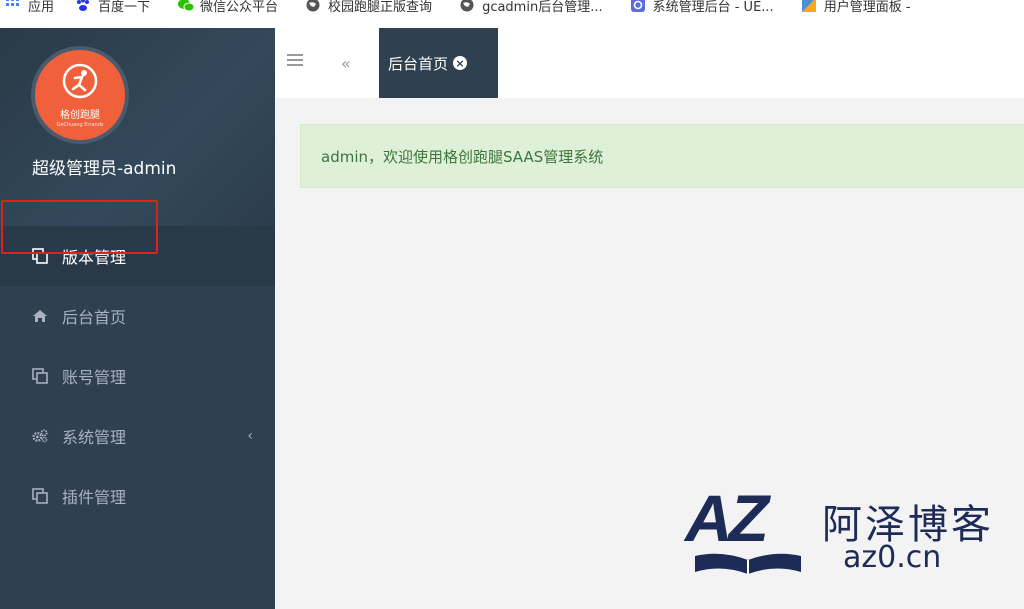 The width and height of the screenshot is (1024, 609). I want to click on scroll-tabs-left-icon: «, so click(346, 63).